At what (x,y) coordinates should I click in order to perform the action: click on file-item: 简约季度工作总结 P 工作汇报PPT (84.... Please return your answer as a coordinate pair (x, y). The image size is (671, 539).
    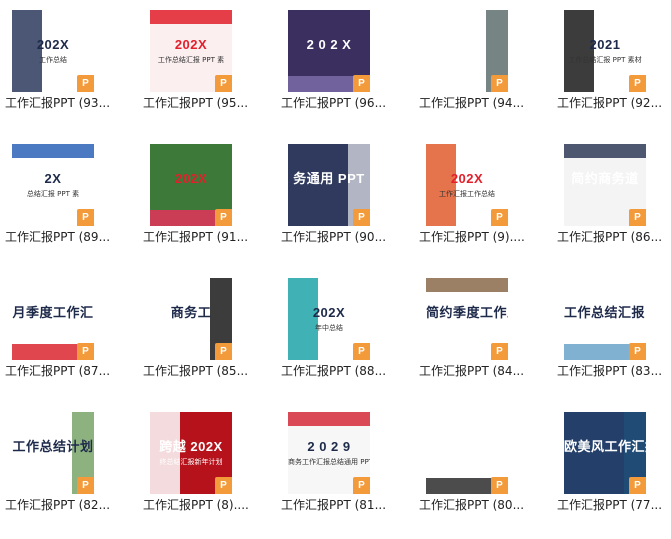
    Looking at the image, I should click on (481, 330).